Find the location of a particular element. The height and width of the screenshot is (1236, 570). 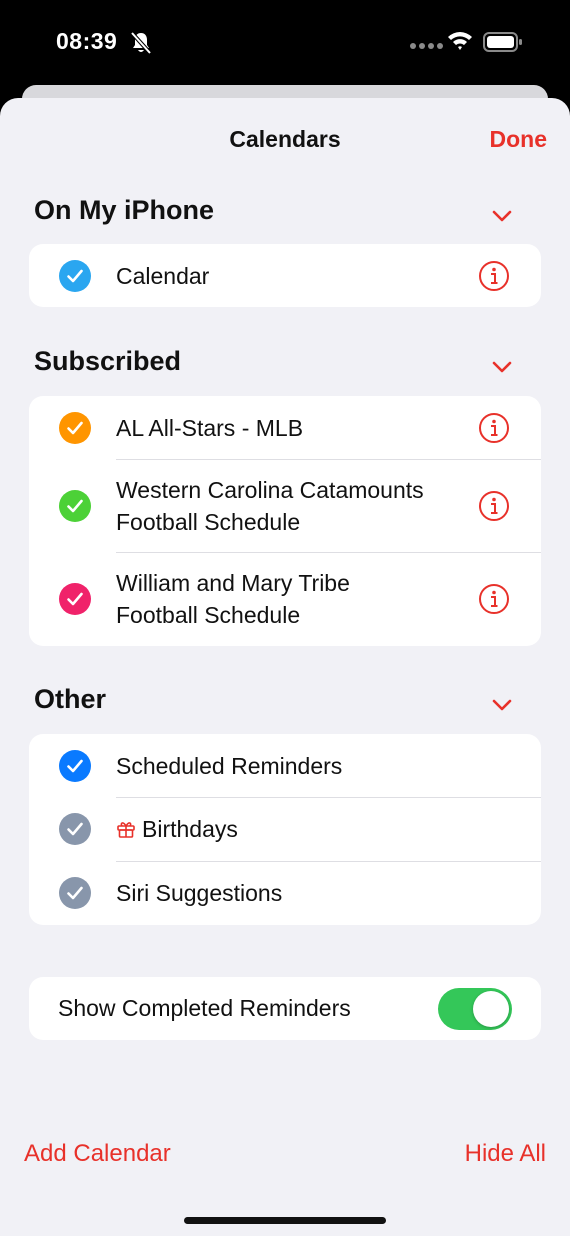

sheet-title: Calendars is located at coordinates (285, 139).